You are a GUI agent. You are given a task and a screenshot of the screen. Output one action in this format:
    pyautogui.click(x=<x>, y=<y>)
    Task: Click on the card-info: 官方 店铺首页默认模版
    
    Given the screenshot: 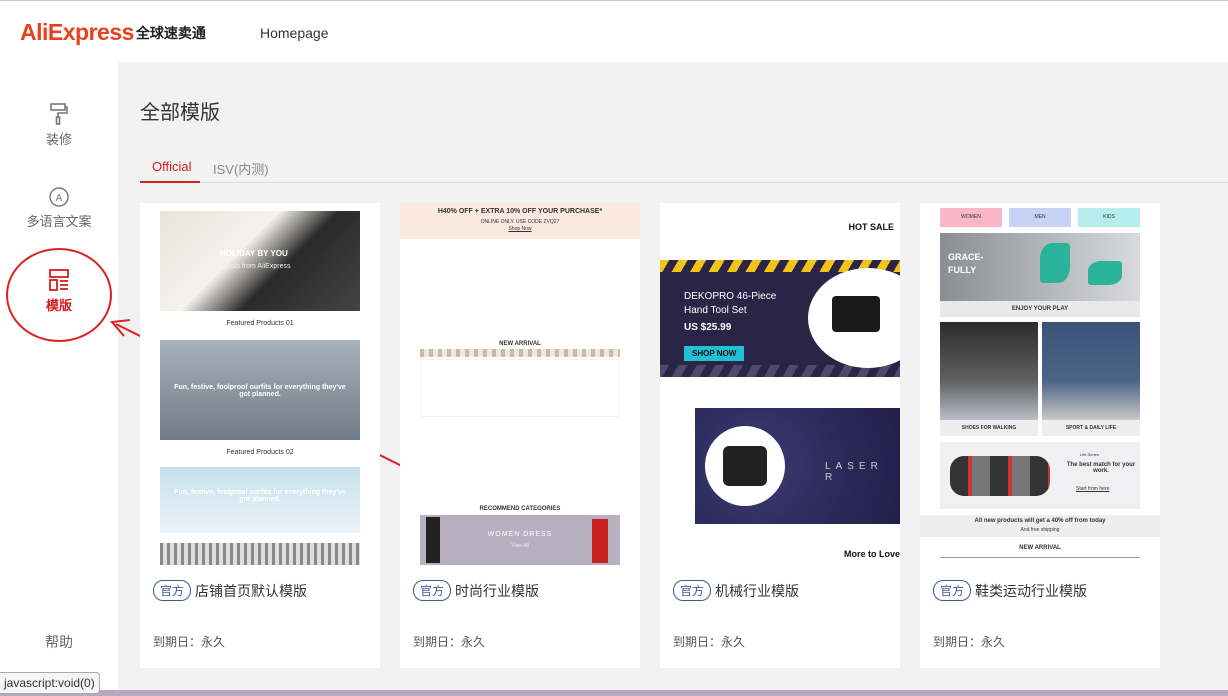 What is the action you would take?
    pyautogui.click(x=230, y=590)
    